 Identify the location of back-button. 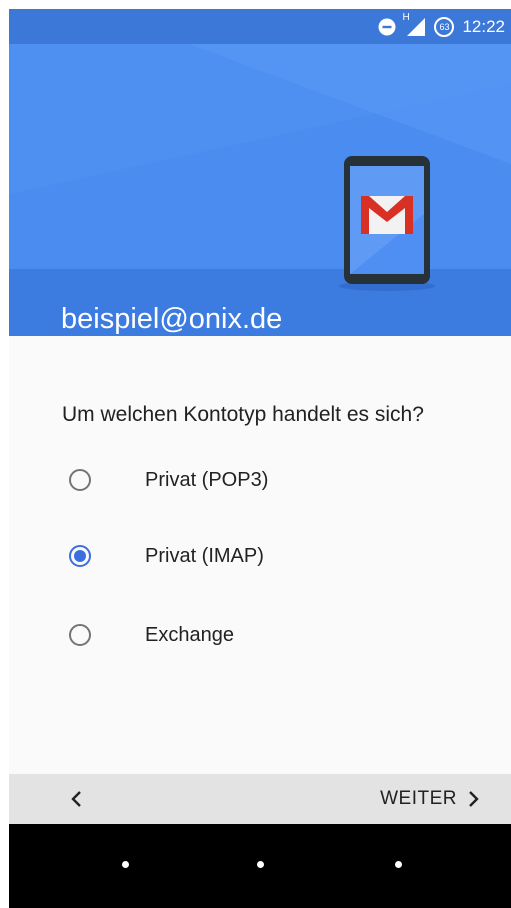
(76, 799).